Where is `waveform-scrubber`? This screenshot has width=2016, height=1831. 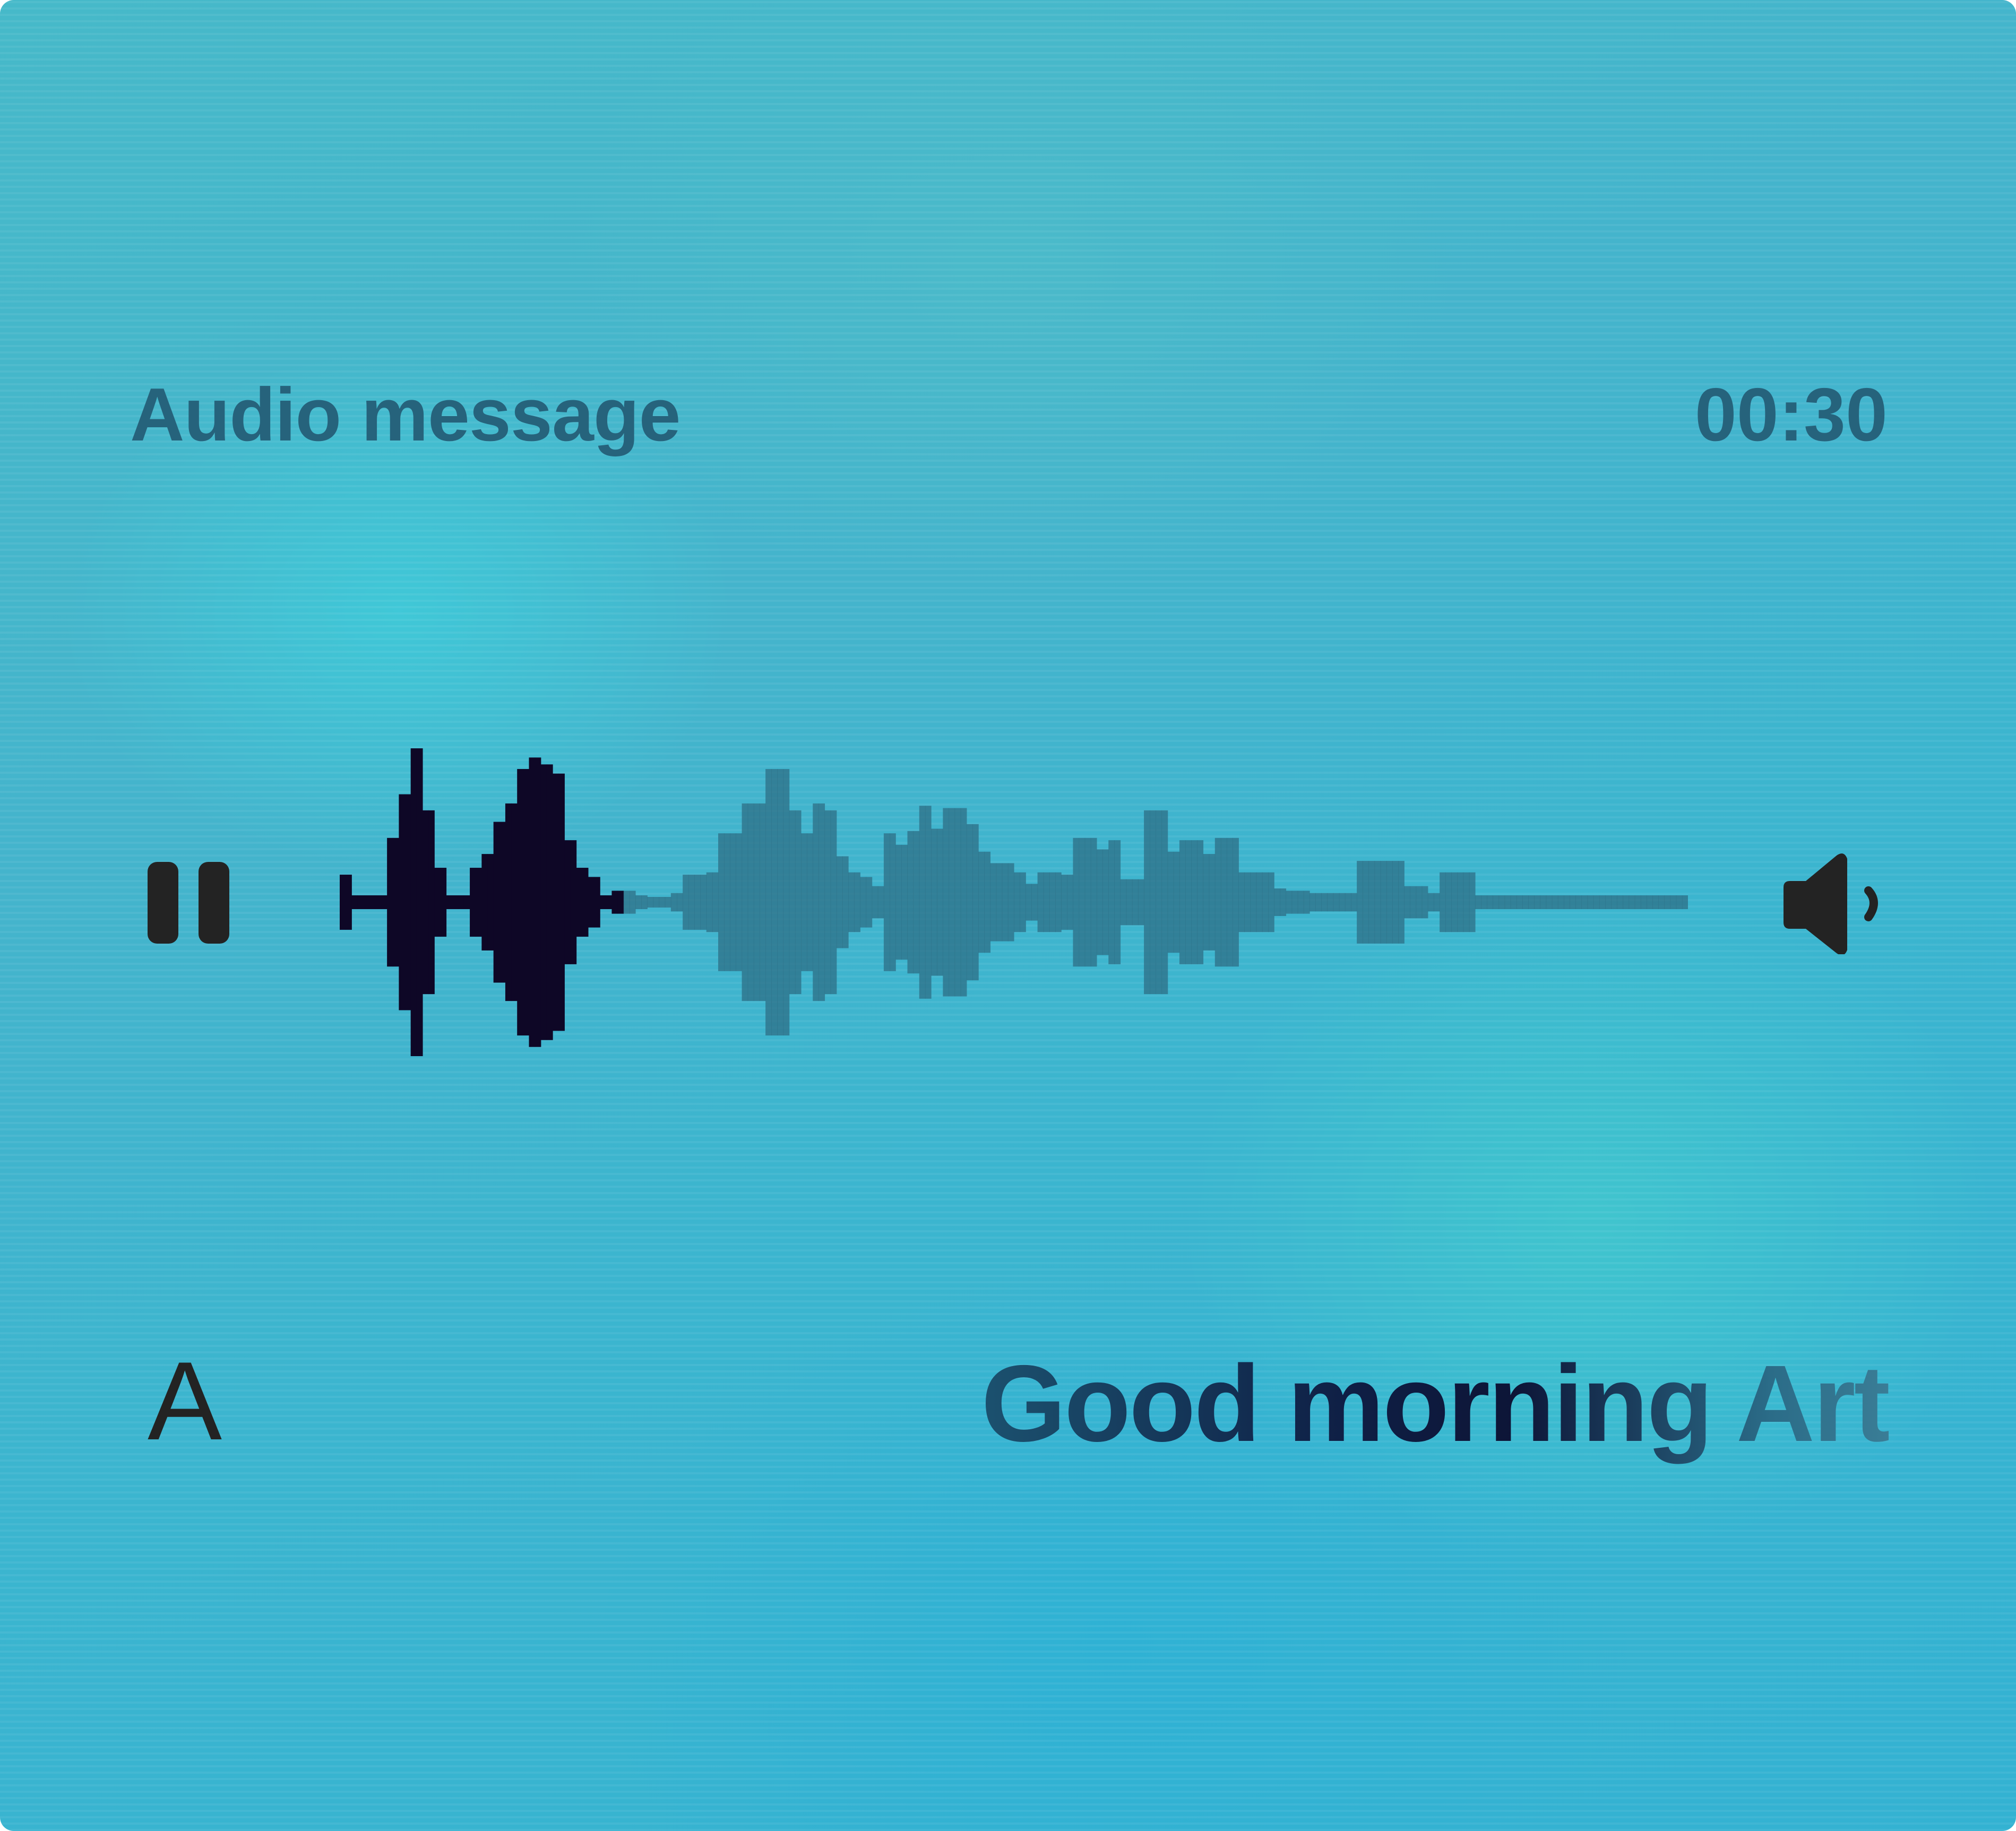 waveform-scrubber is located at coordinates (1014, 902).